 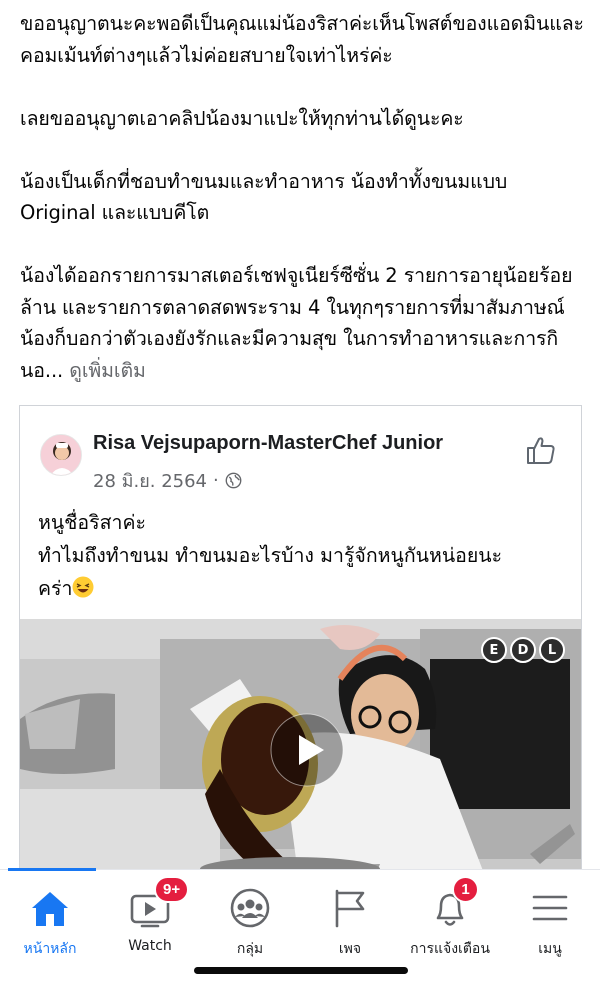 What do you see at coordinates (307, 750) in the screenshot?
I see `play-icon` at bounding box center [307, 750].